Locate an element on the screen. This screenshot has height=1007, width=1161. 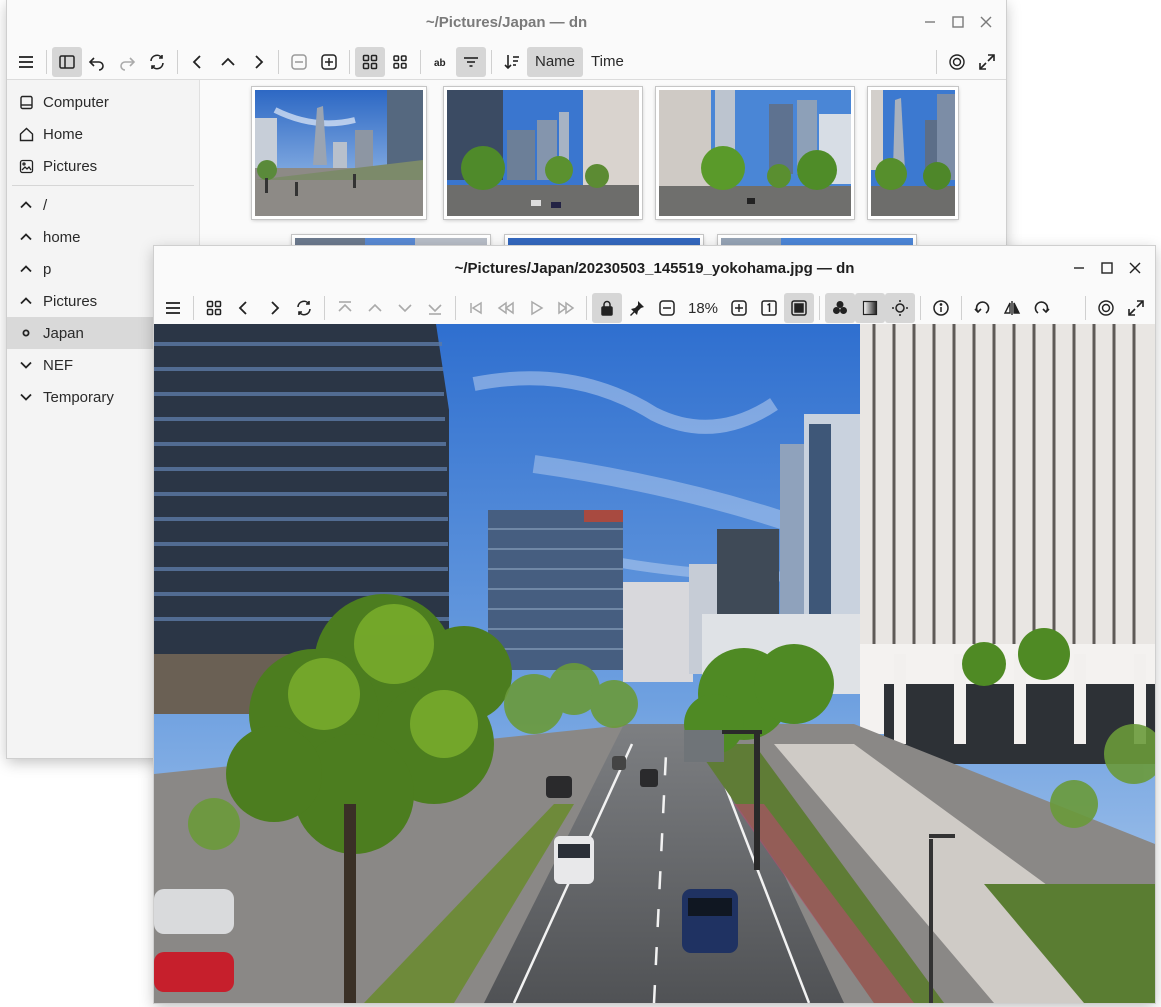
forward-button is located at coordinates (258, 62).